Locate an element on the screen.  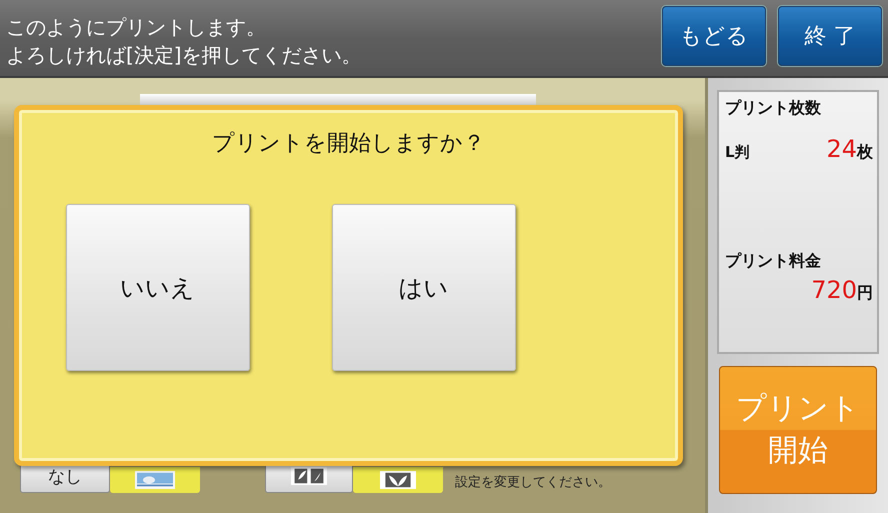
size-label: L判 is located at coordinates (737, 152).